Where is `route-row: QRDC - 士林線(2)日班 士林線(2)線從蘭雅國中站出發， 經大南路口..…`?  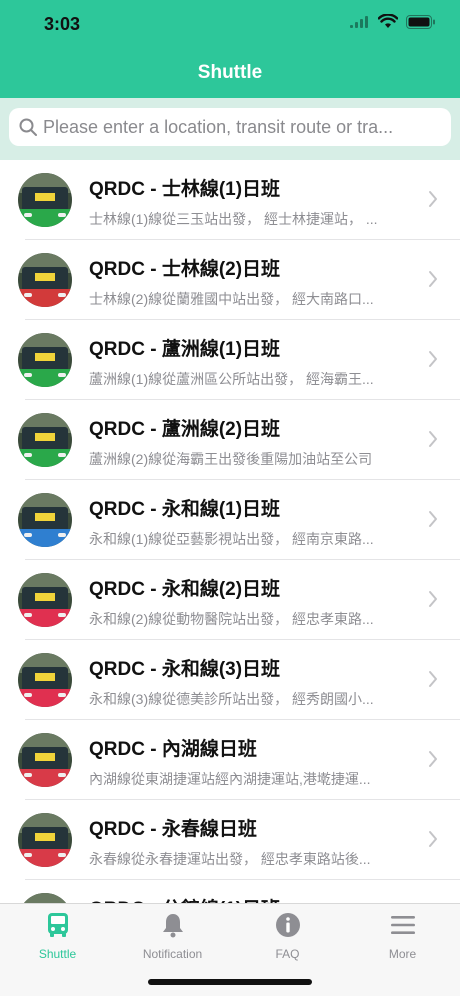 route-row: QRDC - 士林線(2)日班 士林線(2)線從蘭雅國中站出發， 經大南路口..… is located at coordinates (230, 280).